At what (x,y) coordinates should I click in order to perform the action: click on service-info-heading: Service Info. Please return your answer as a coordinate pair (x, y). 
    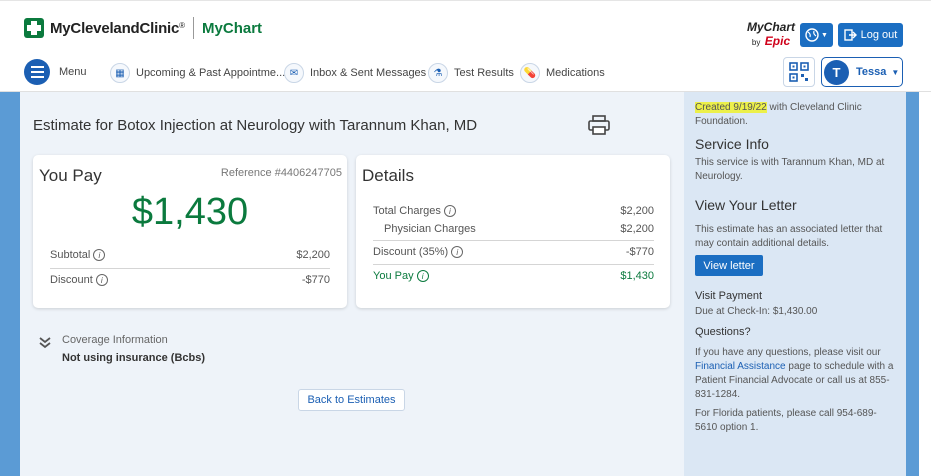
    Looking at the image, I should click on (732, 144).